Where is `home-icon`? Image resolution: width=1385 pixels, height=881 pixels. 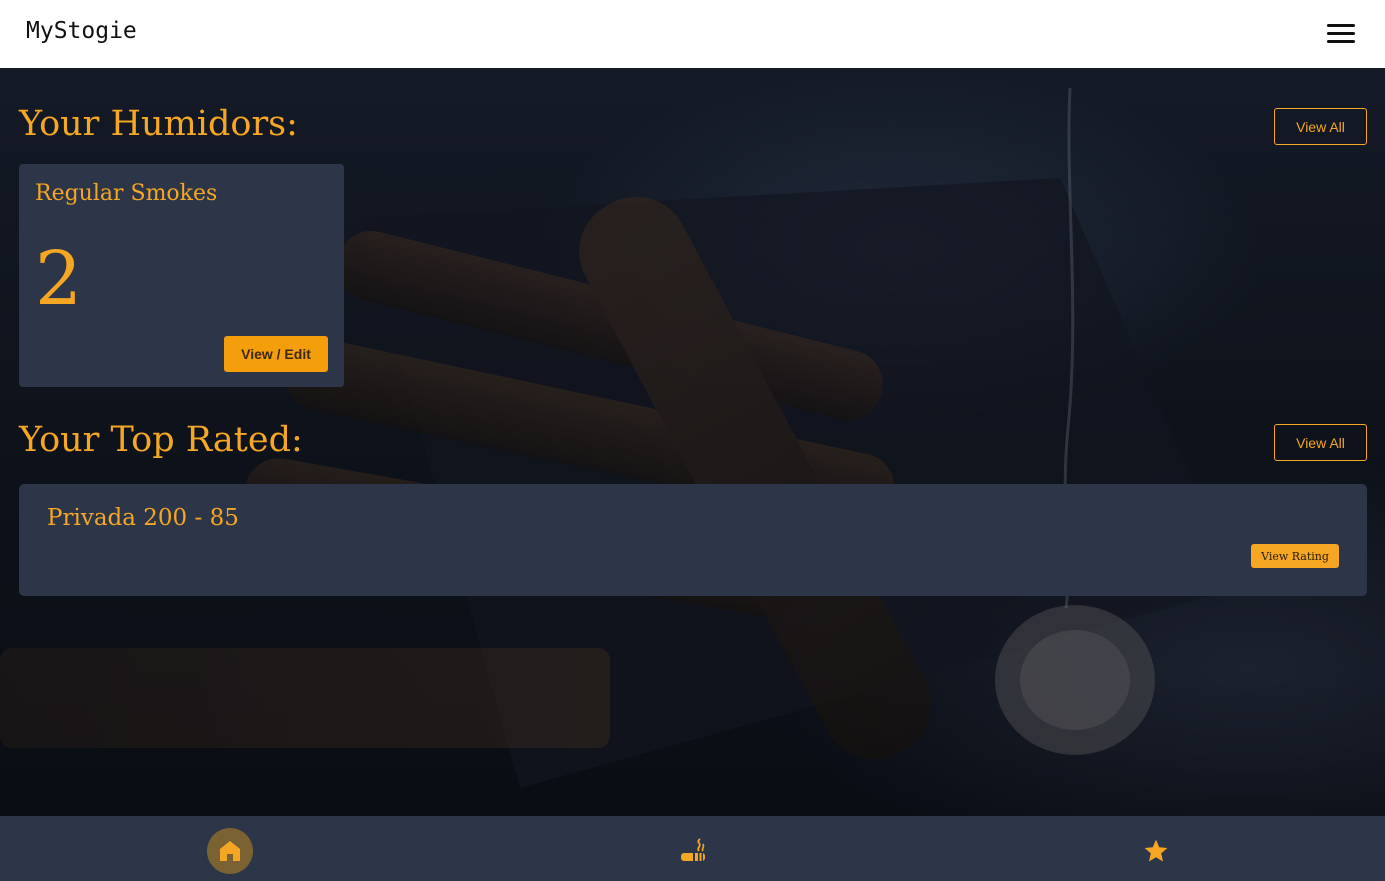 home-icon is located at coordinates (230, 851).